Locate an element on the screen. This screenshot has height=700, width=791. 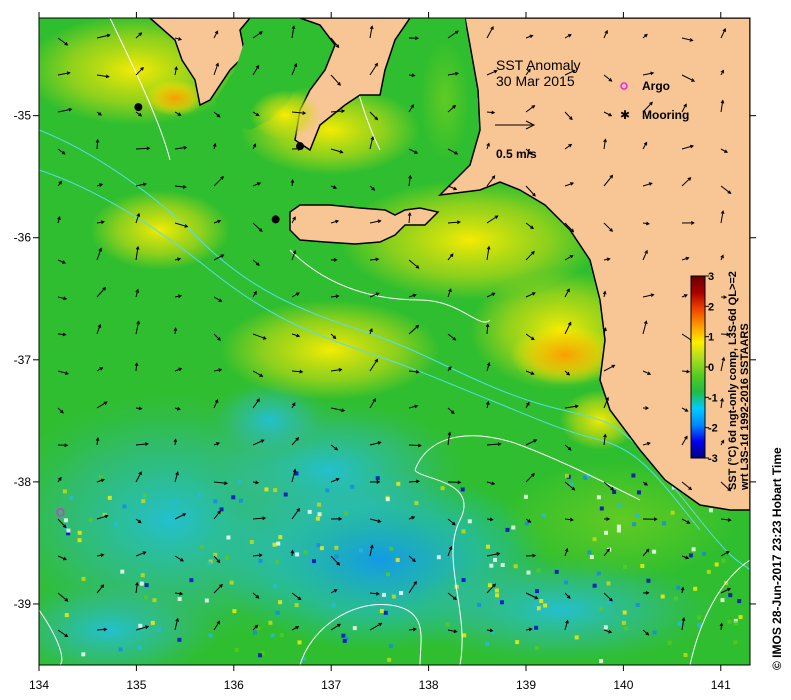
argo-legend-label: Argo is located at coordinates (656, 86).